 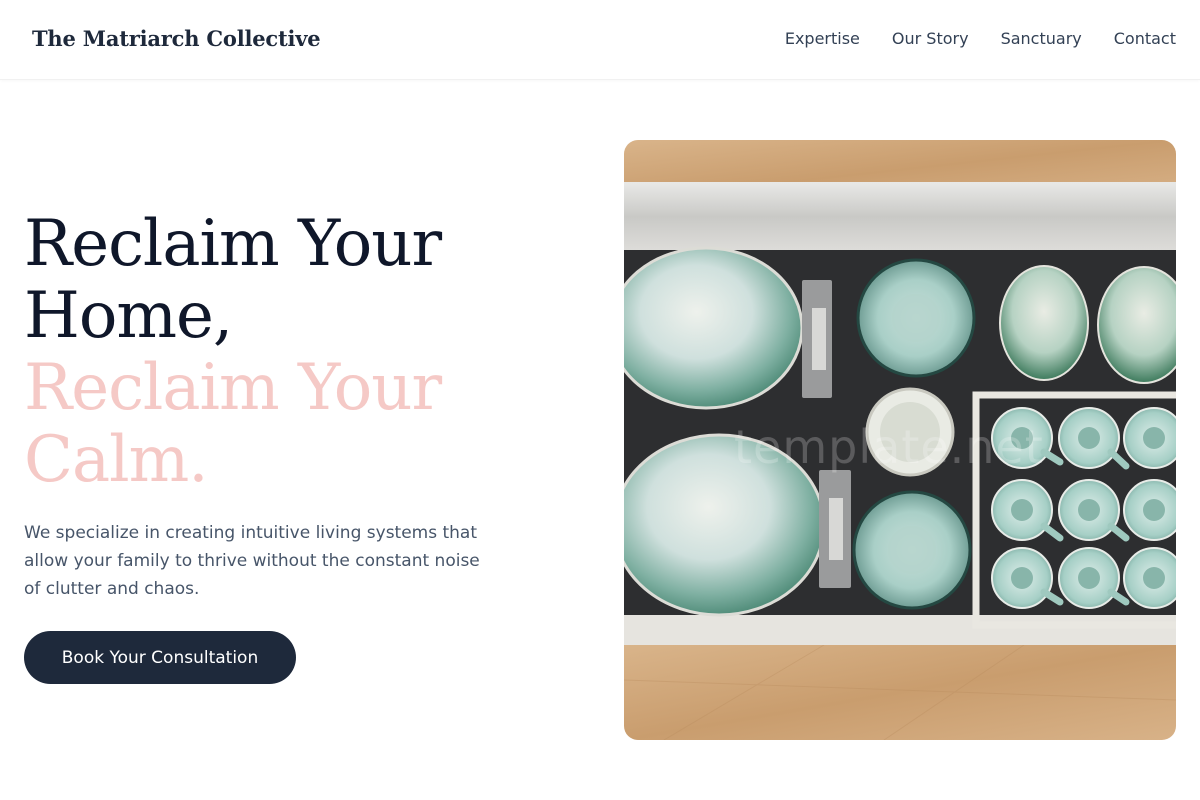 What do you see at coordinates (176, 38) in the screenshot?
I see `brand-logo: The Matriarch Collective` at bounding box center [176, 38].